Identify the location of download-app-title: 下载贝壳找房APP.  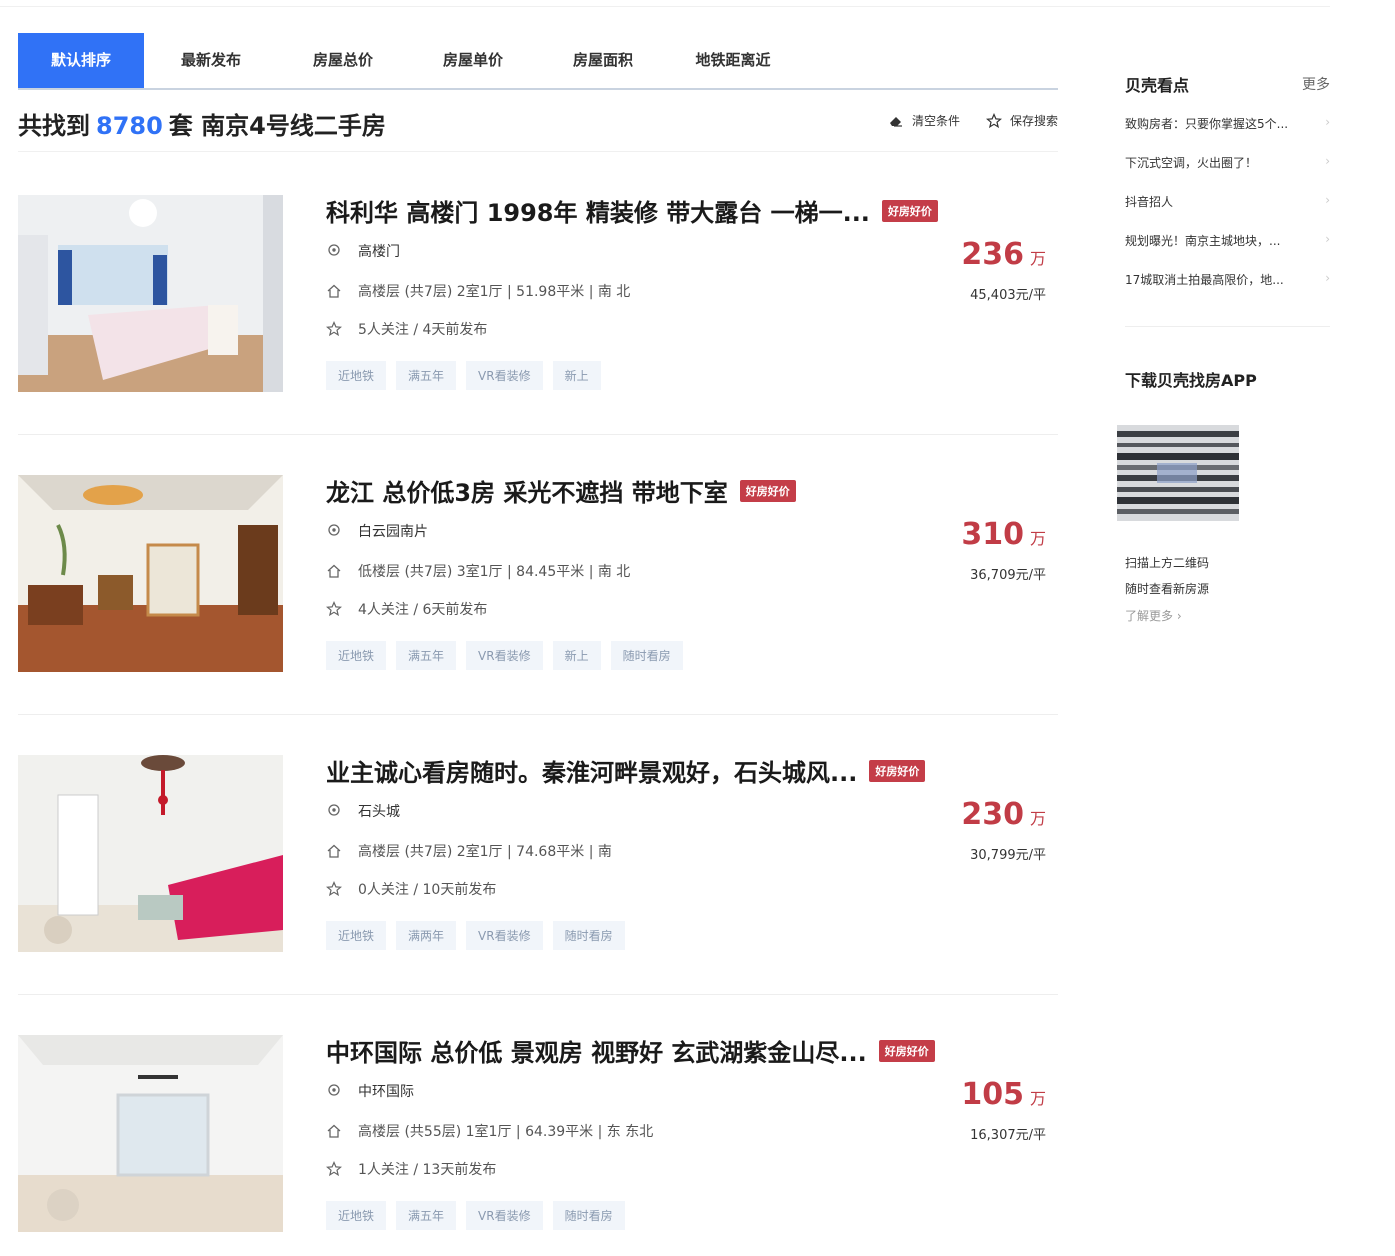
(1191, 380).